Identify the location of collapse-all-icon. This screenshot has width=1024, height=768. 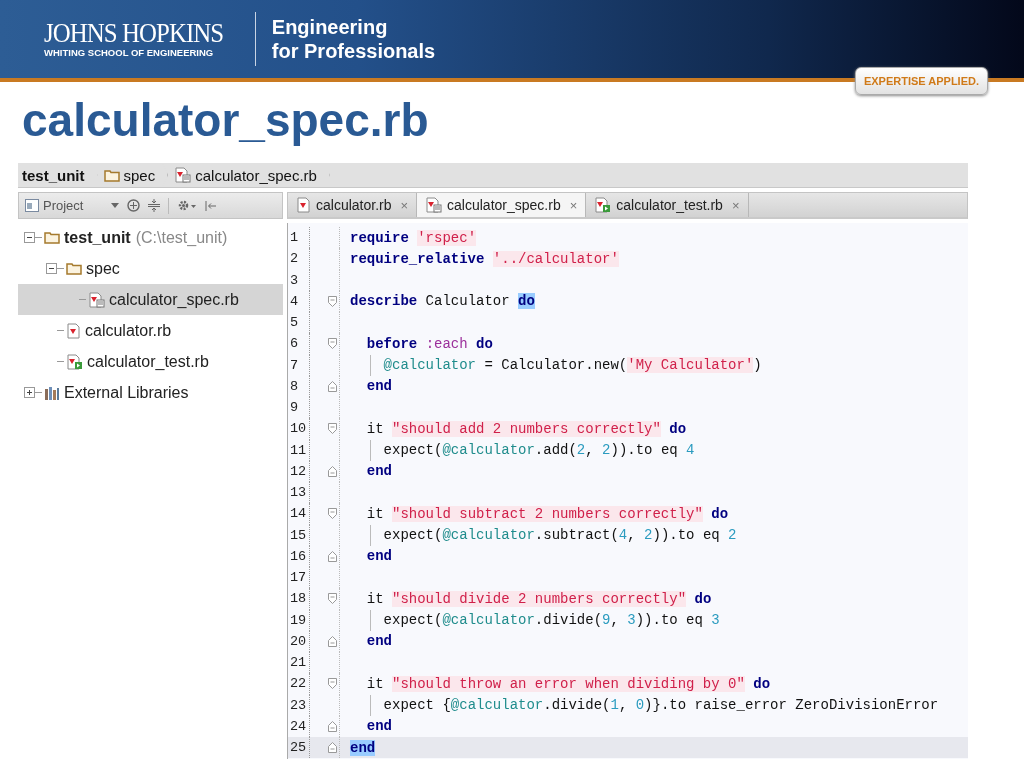
(154, 205).